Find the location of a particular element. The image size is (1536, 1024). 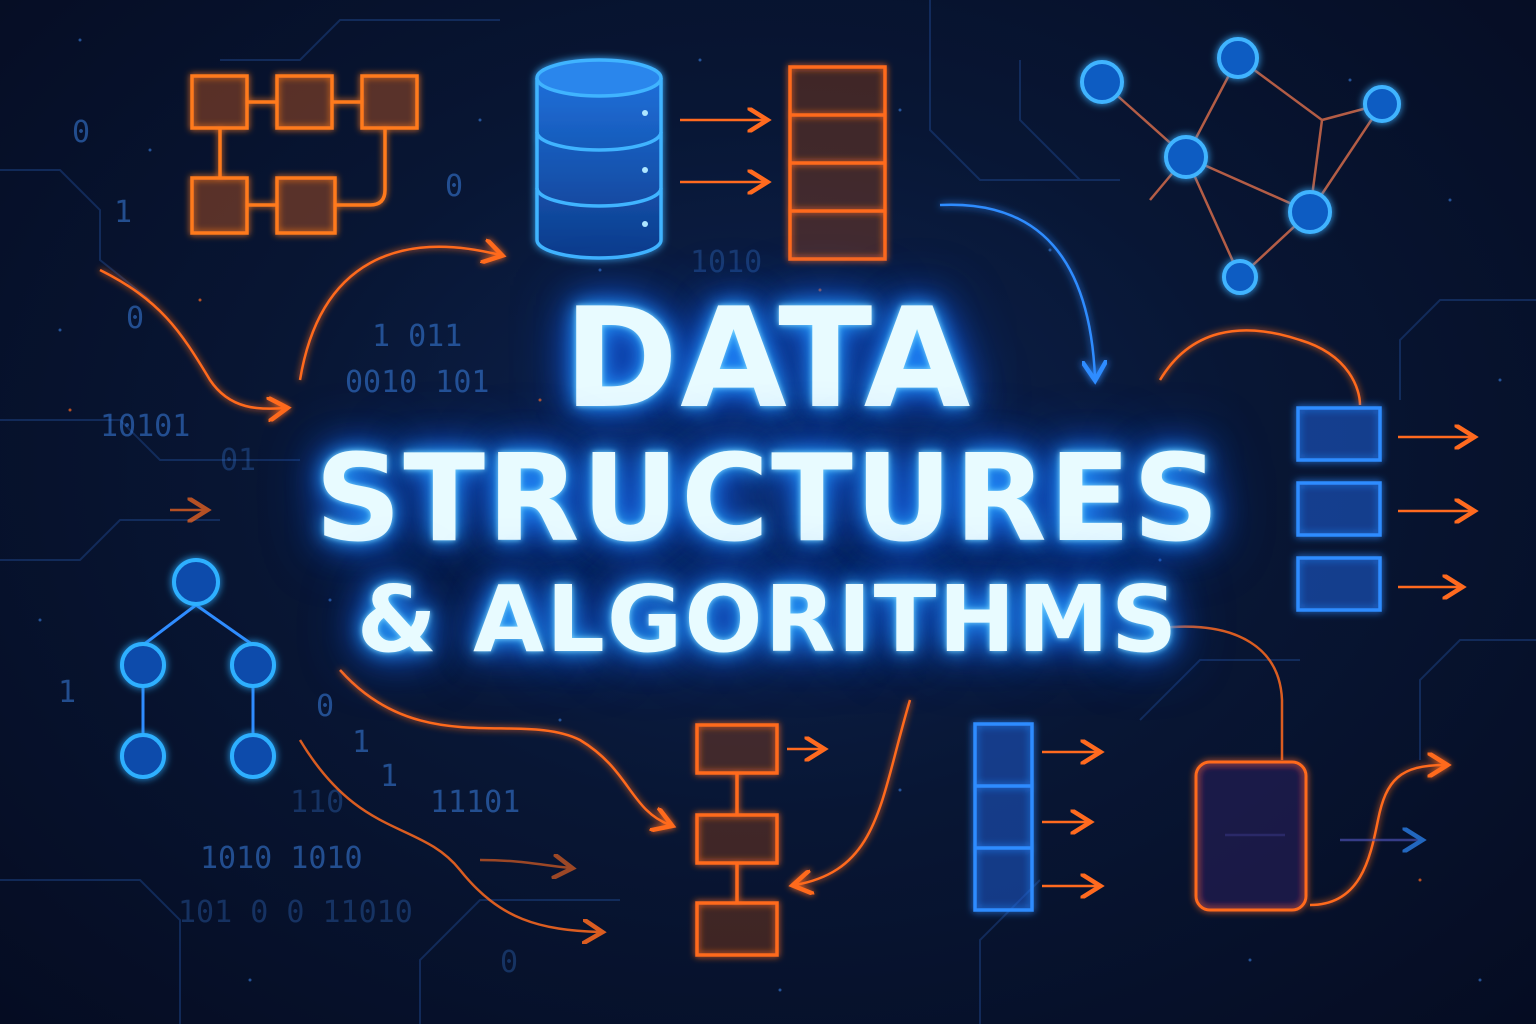

queue-icon is located at coordinates (1384, 509).